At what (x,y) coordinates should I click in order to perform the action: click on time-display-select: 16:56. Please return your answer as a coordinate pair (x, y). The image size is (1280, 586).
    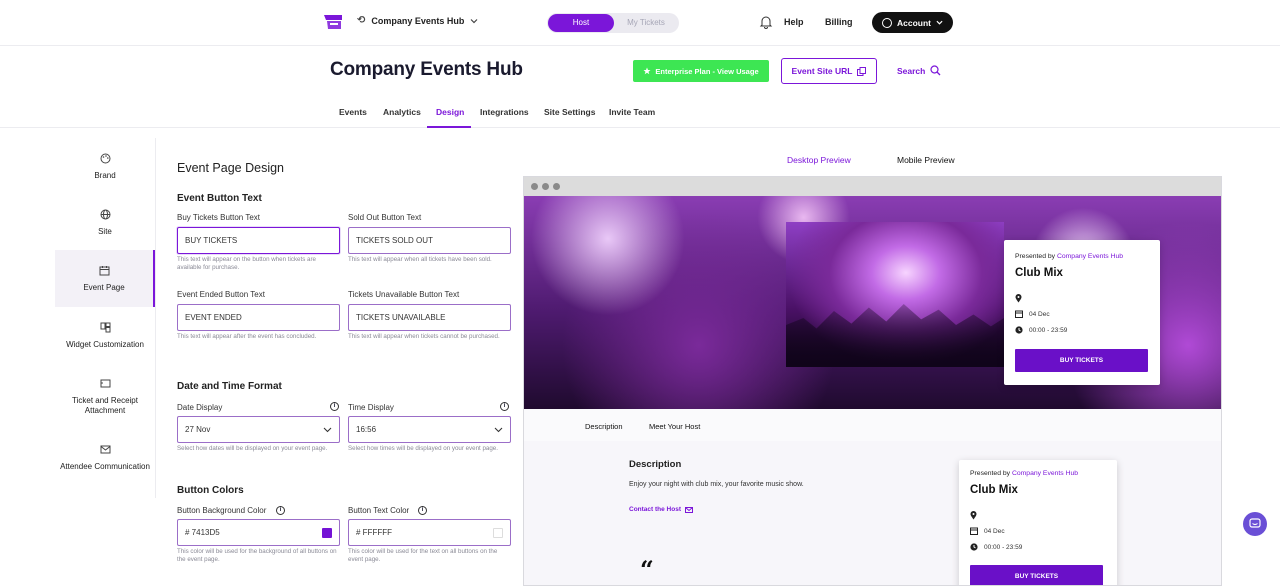
    Looking at the image, I should click on (429, 429).